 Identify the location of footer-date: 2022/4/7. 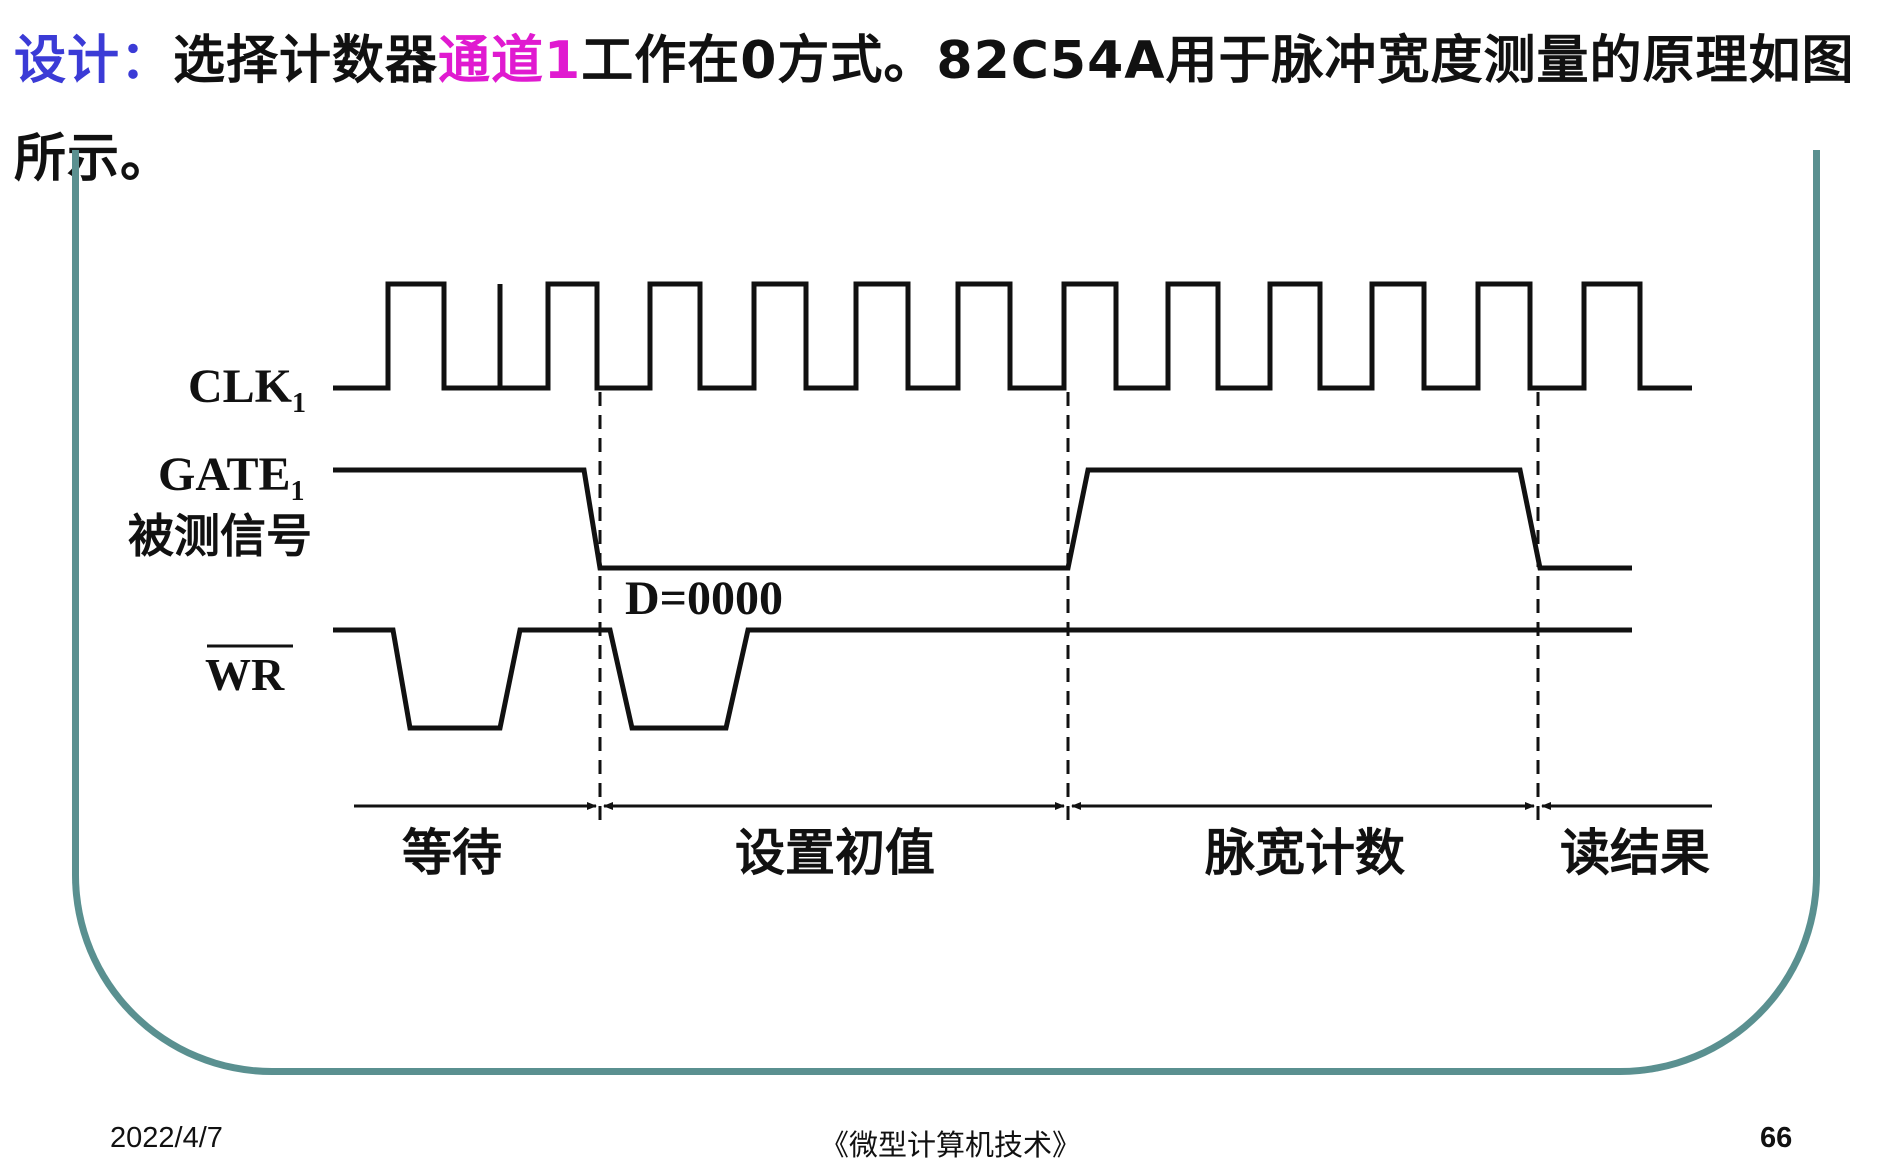
(166, 1138).